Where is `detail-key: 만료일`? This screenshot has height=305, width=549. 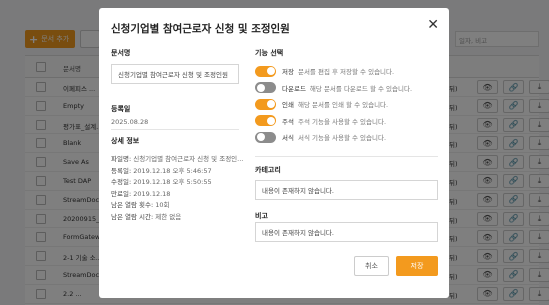
detail-key: 만료일 is located at coordinates (120, 193).